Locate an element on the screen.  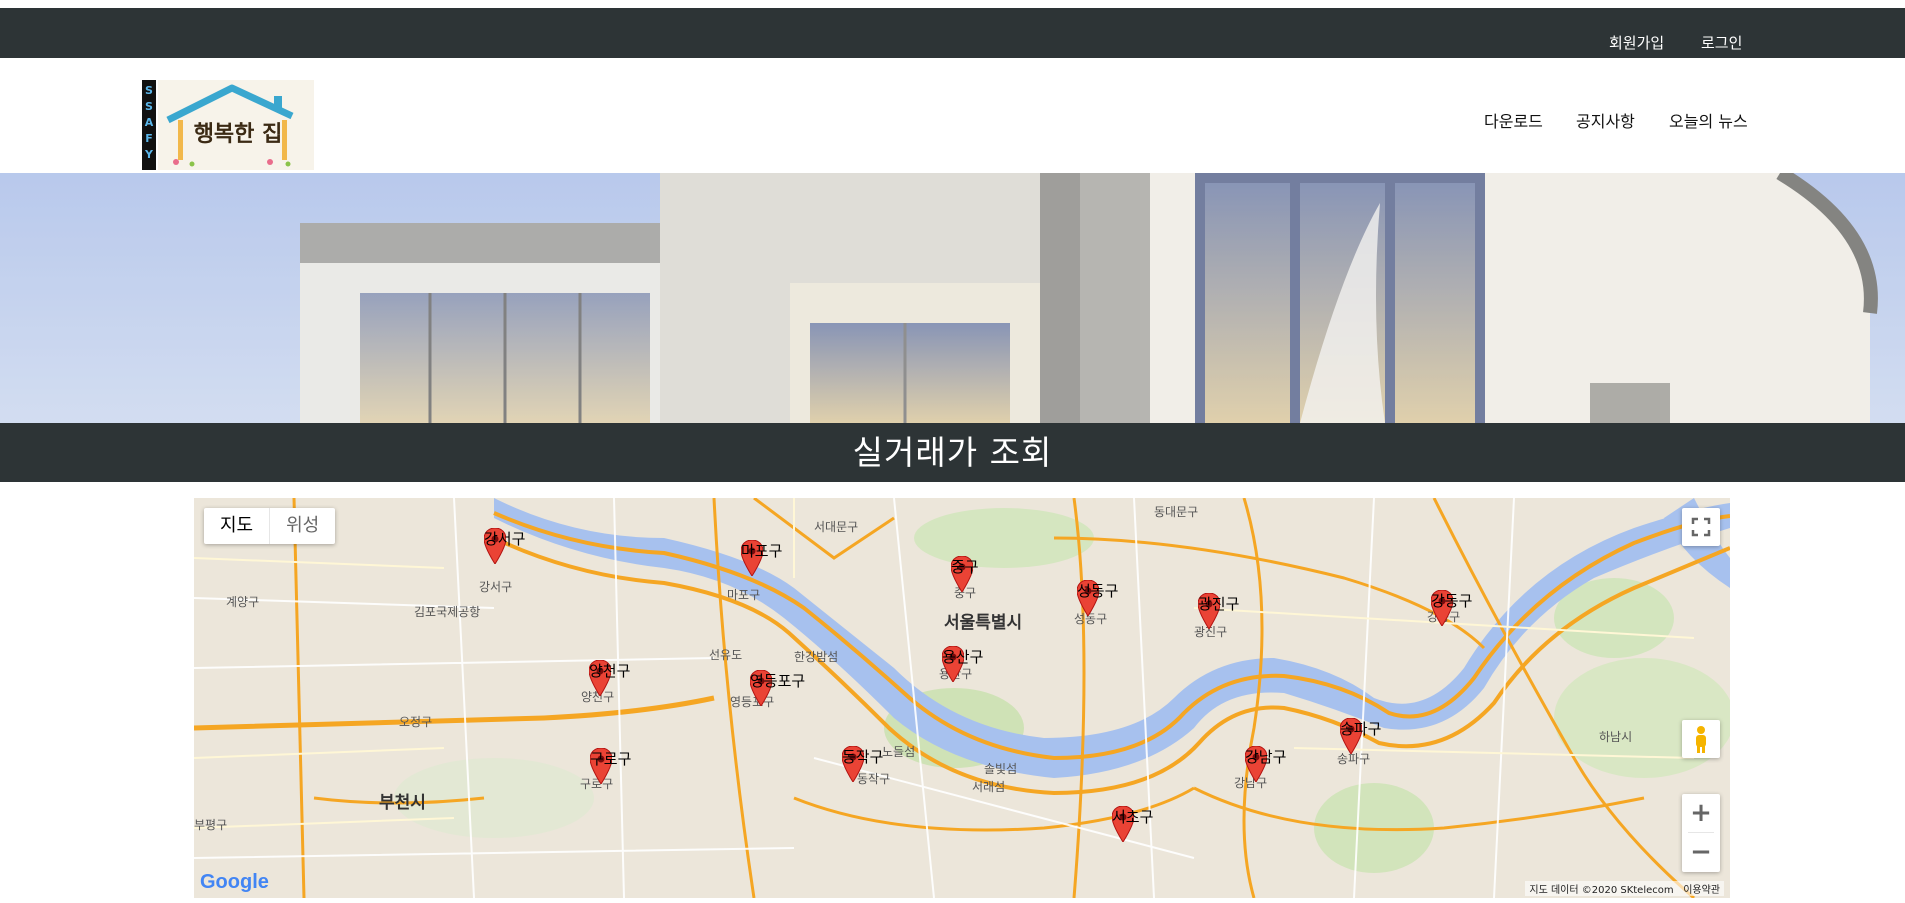
map-type-control: 지도 위성 is located at coordinates (270, 526).